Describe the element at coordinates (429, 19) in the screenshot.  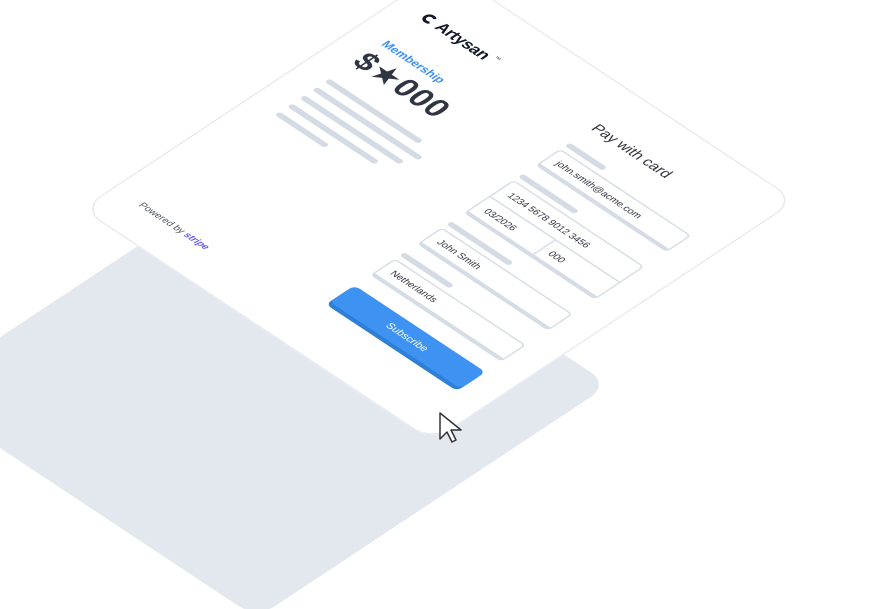
I see `artysan-logo-icon` at that location.